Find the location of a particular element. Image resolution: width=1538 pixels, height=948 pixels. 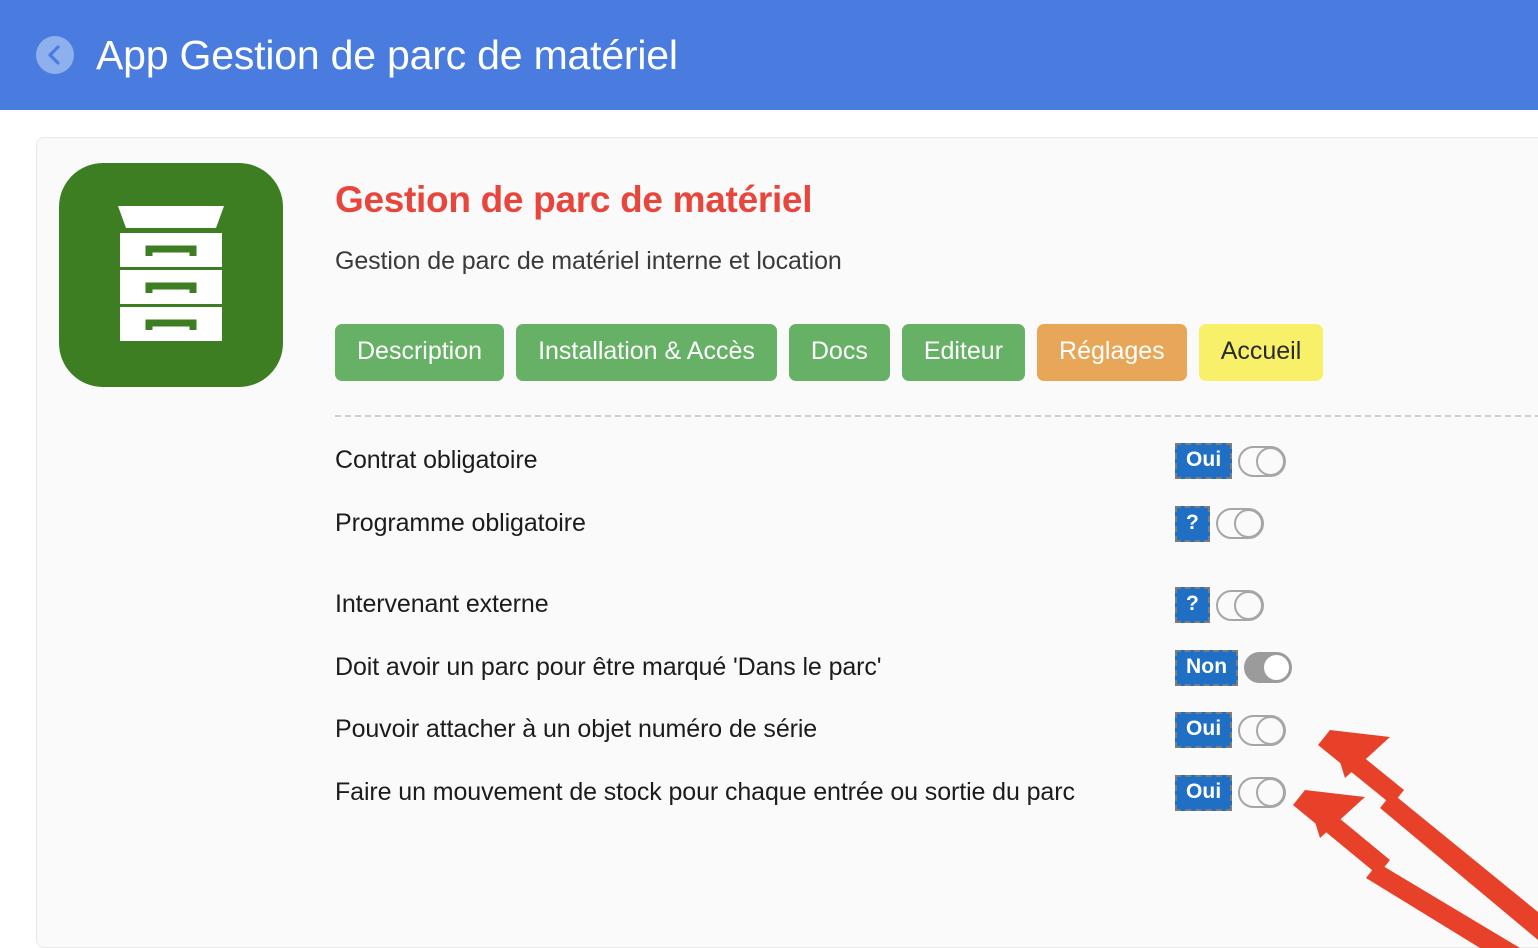

tab-reglages: Réglages is located at coordinates (1112, 352).